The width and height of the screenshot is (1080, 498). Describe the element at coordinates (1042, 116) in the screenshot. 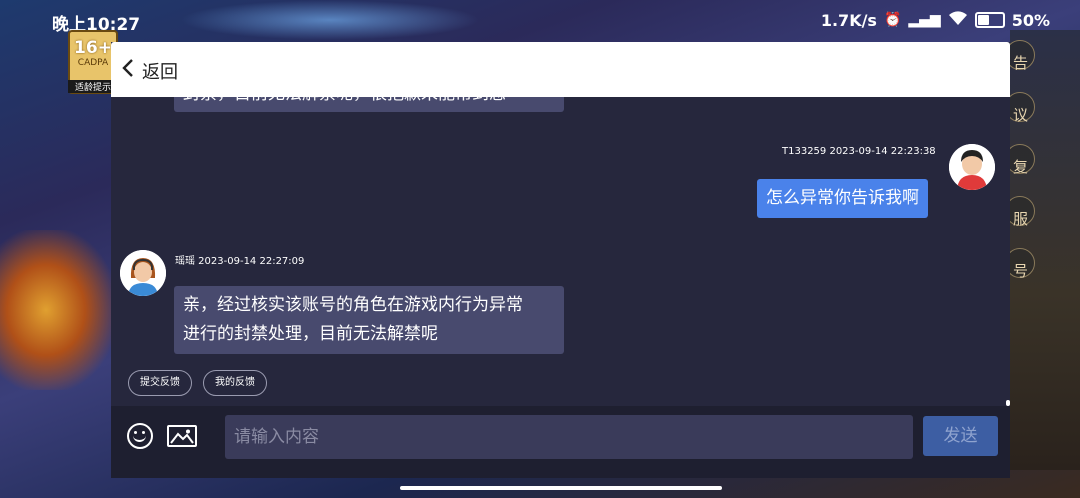

I see `side-menu-item-agreement: 议` at that location.